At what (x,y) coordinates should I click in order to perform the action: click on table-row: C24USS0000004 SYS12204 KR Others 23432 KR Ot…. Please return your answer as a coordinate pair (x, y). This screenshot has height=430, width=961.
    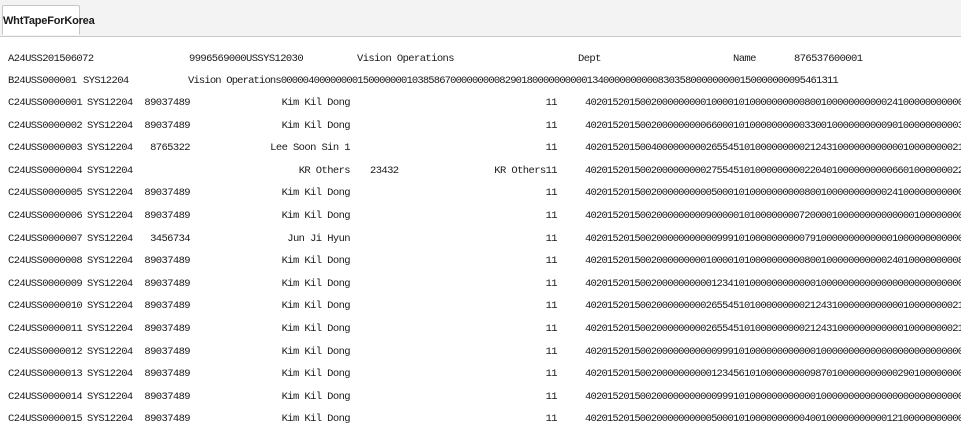
    Looking at the image, I should click on (480, 171).